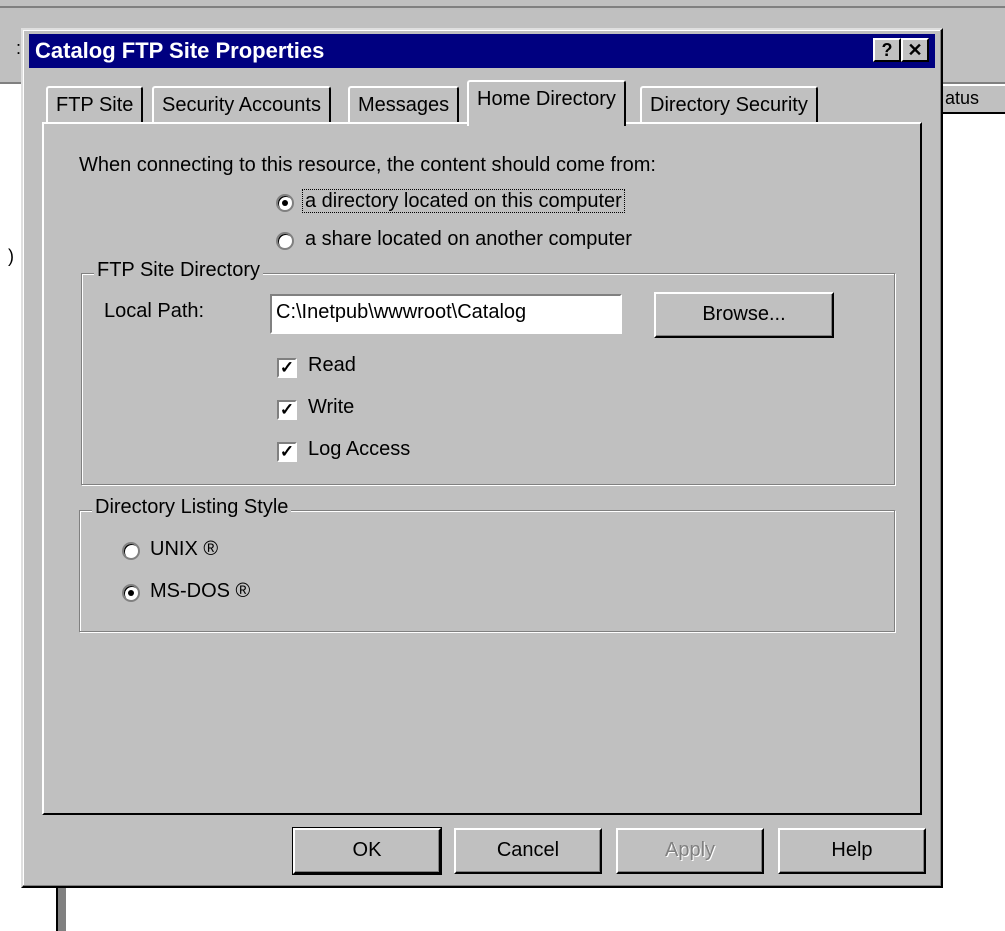 The height and width of the screenshot is (931, 1005). What do you see at coordinates (331, 407) in the screenshot?
I see `write-label: Write` at bounding box center [331, 407].